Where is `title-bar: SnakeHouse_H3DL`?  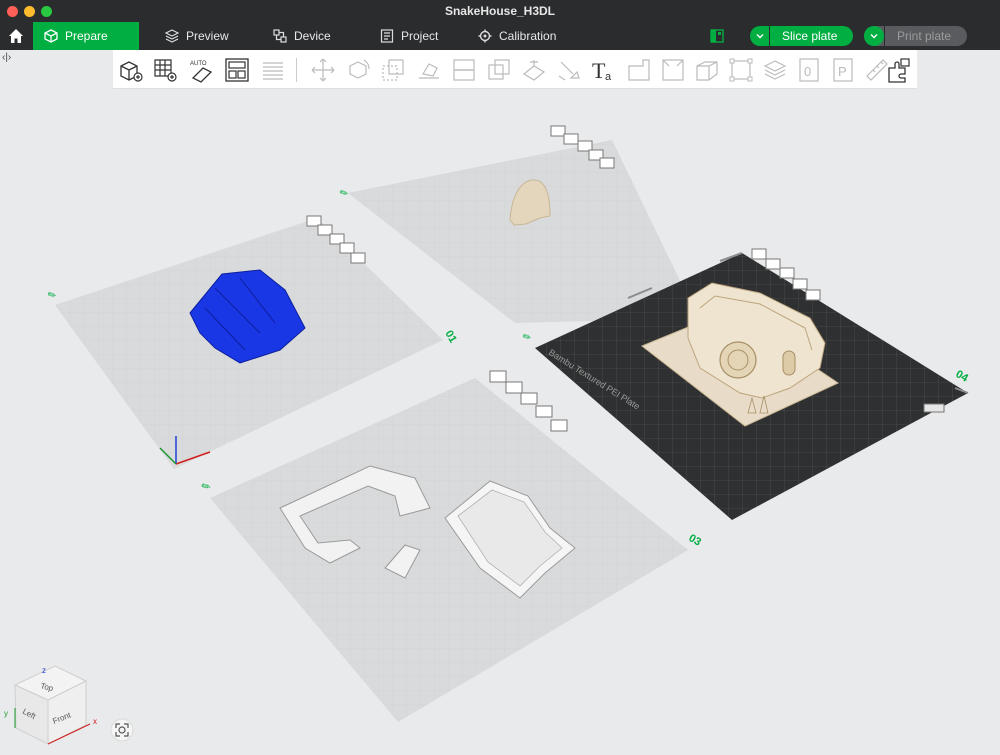 title-bar: SnakeHouse_H3DL is located at coordinates (500, 11).